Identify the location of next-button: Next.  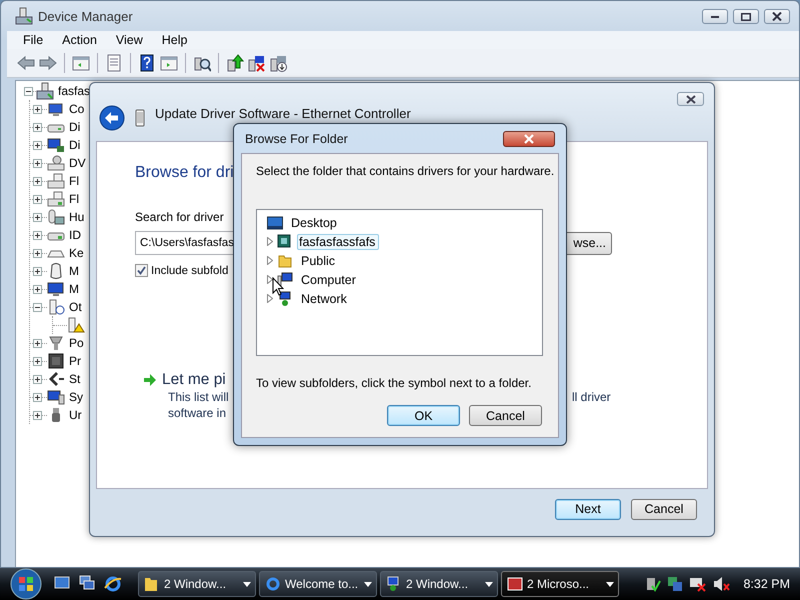
(588, 509).